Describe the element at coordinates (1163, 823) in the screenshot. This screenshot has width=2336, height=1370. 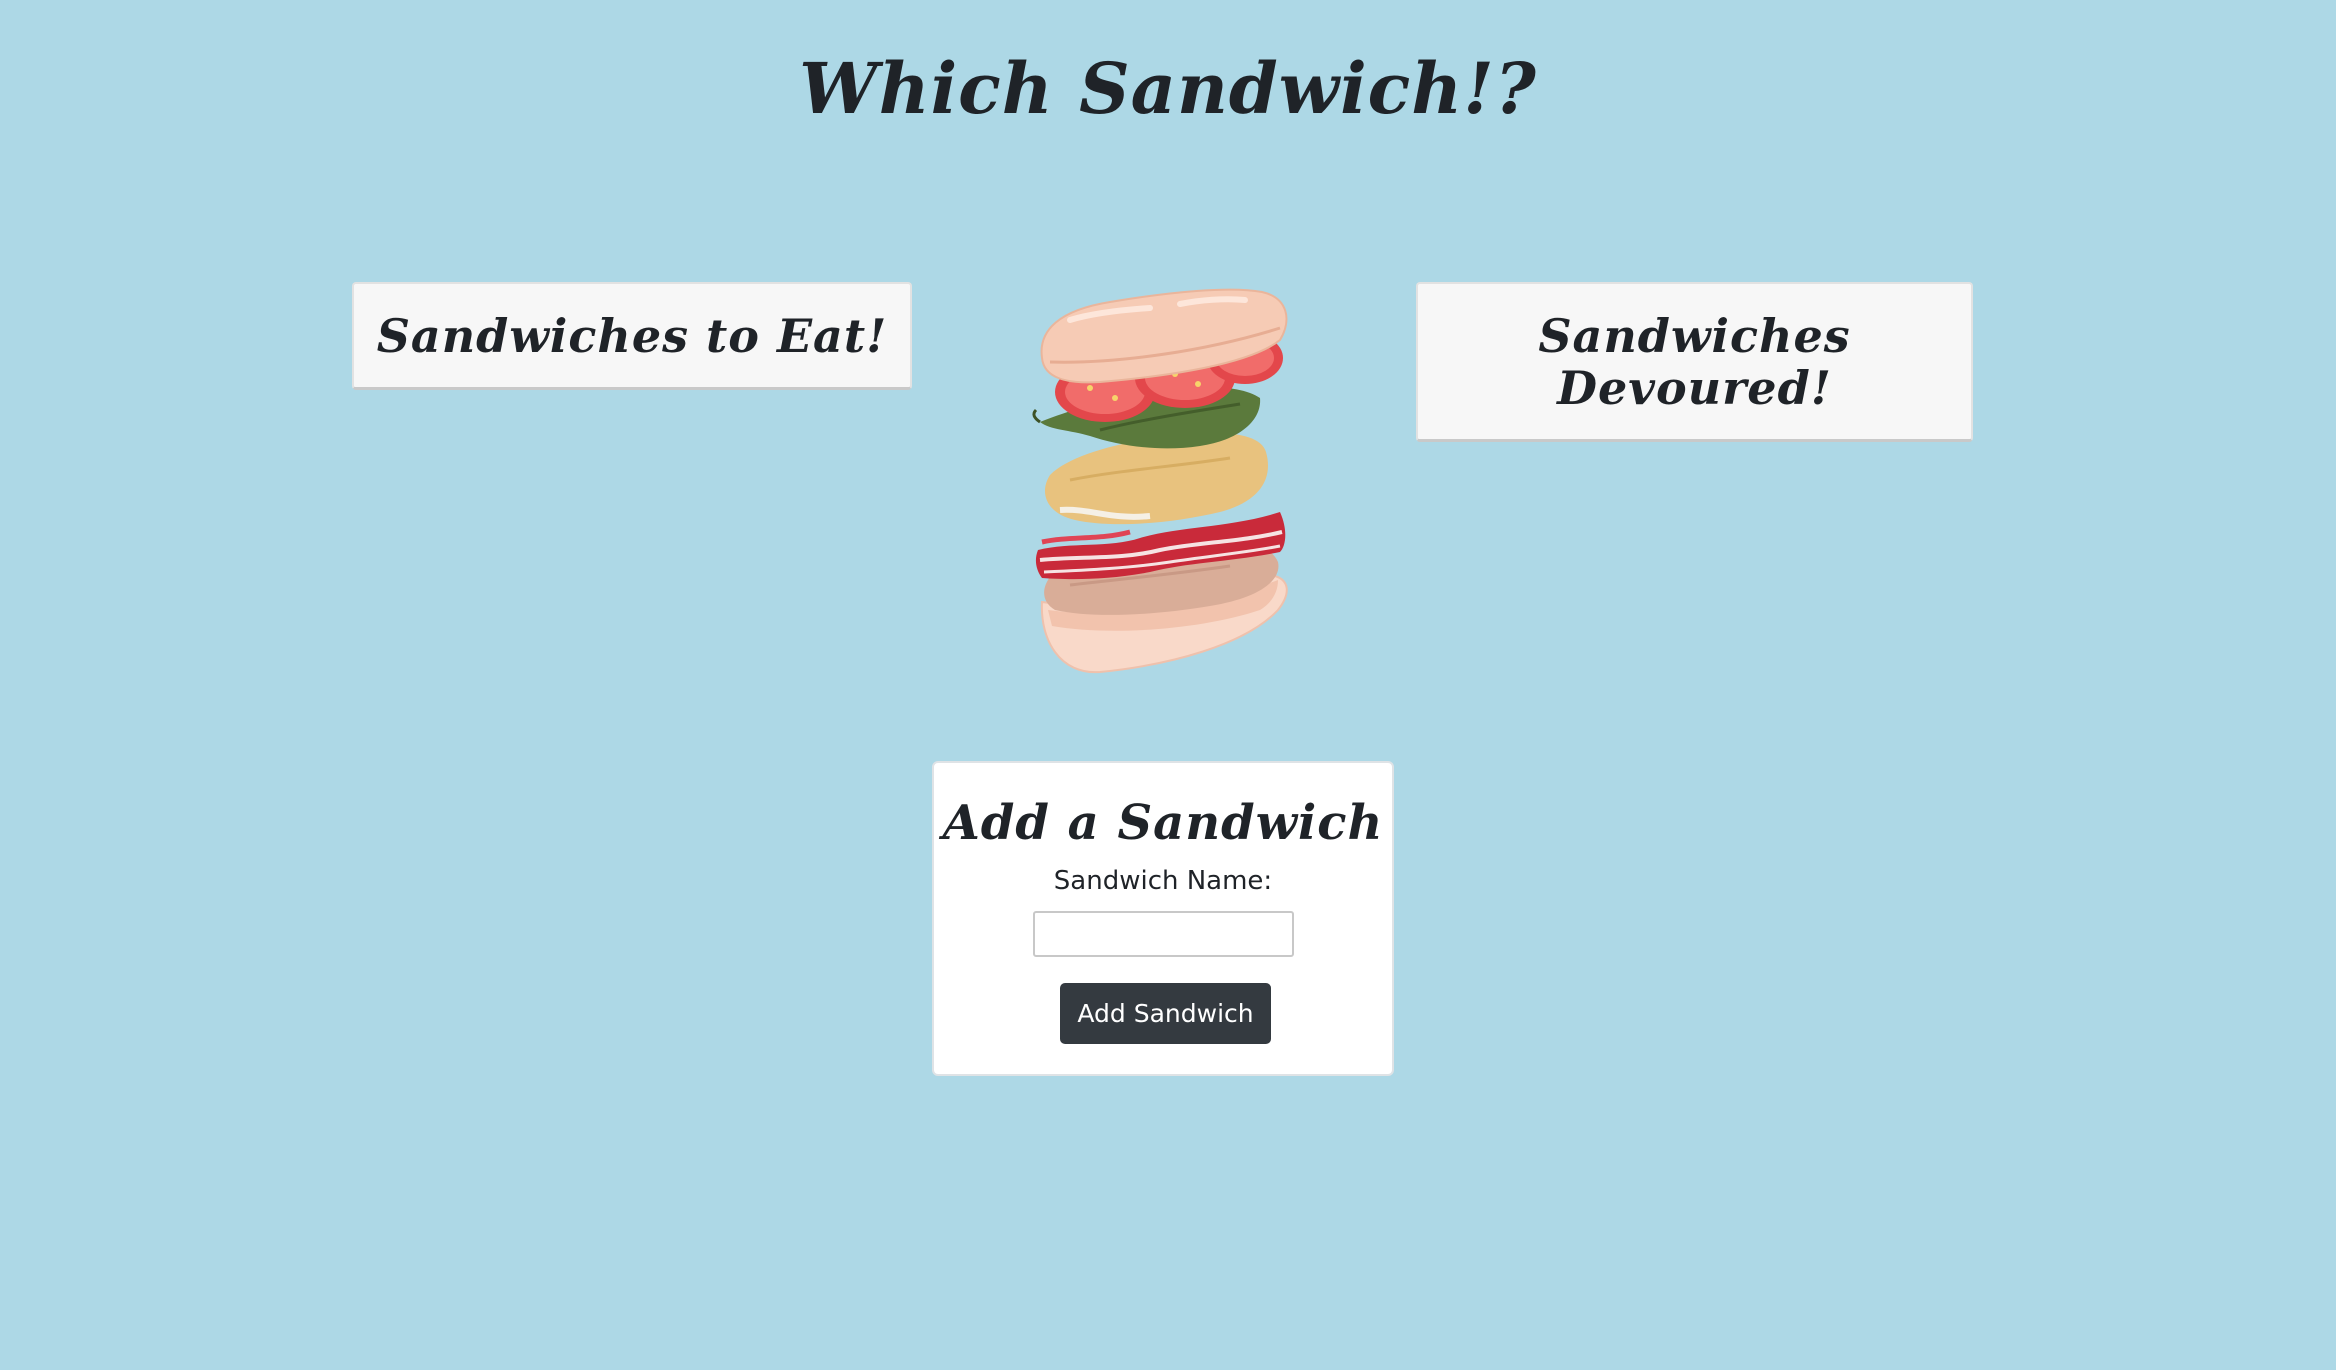
I see `add-sandwich-heading: Add a Sandwich` at that location.